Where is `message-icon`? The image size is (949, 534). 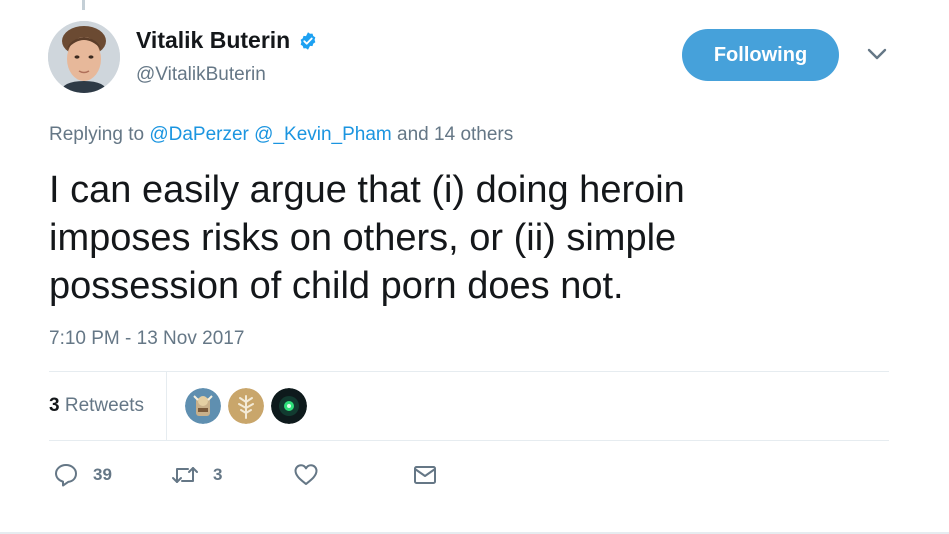 message-icon is located at coordinates (425, 475).